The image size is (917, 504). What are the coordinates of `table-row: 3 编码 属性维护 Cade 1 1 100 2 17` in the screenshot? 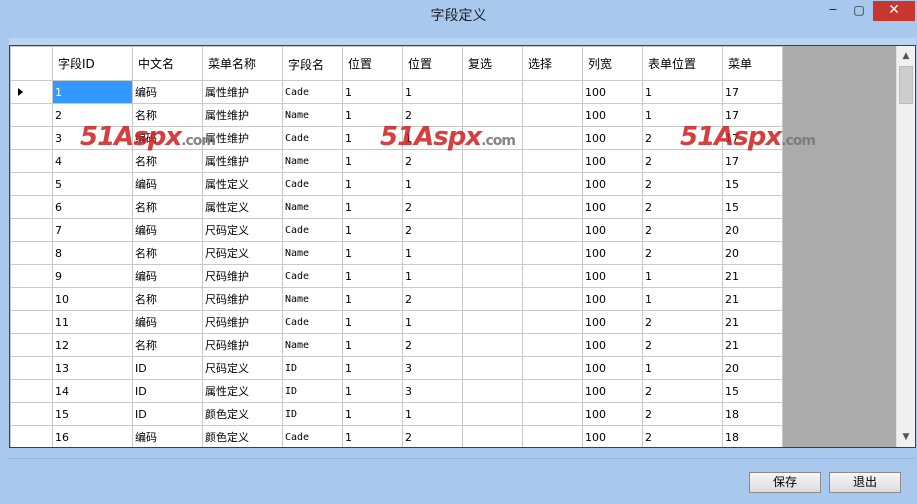 It's located at (396, 138).